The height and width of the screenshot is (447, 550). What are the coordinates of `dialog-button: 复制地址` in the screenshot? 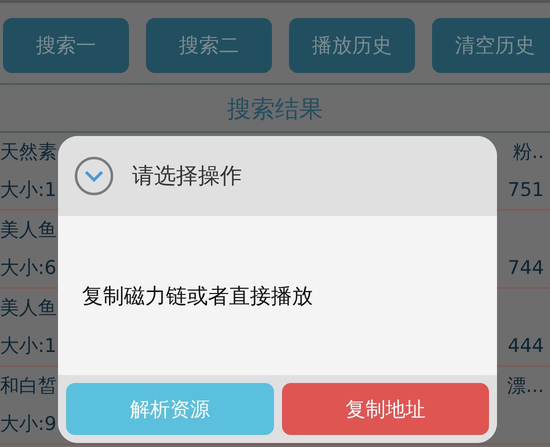 It's located at (385, 409).